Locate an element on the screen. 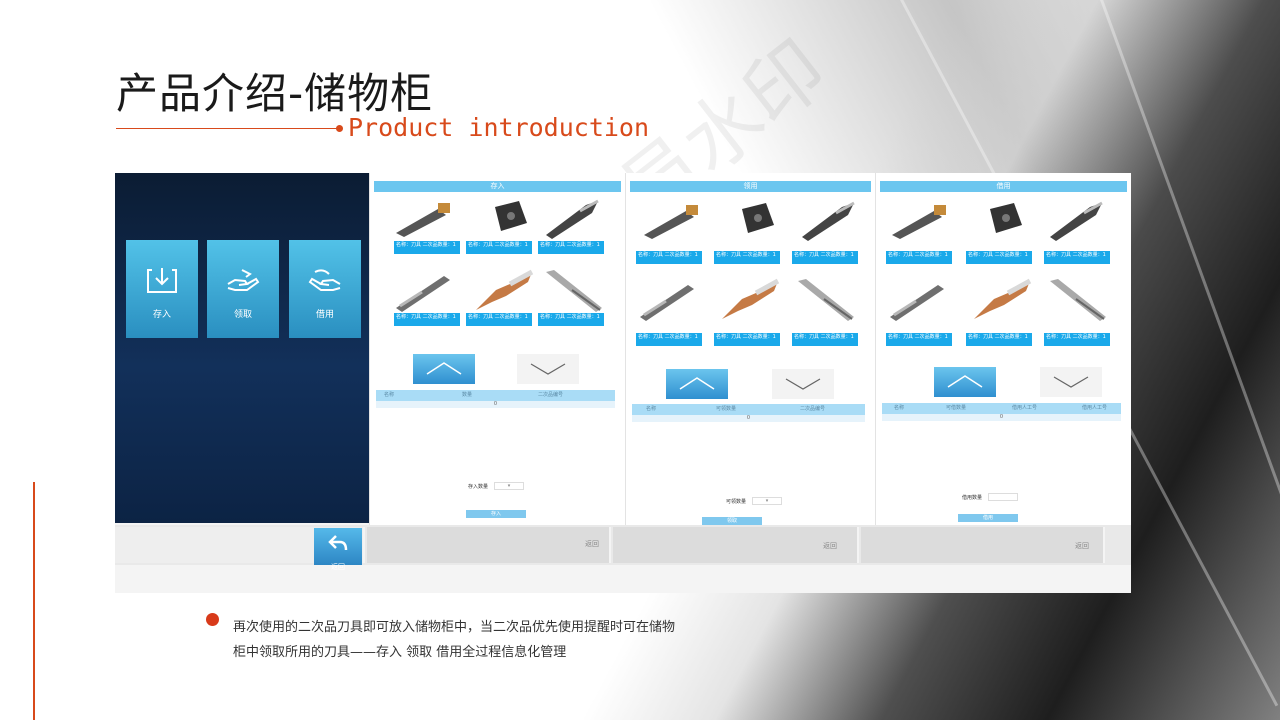  deposit-tile: 存入 is located at coordinates (162, 289).